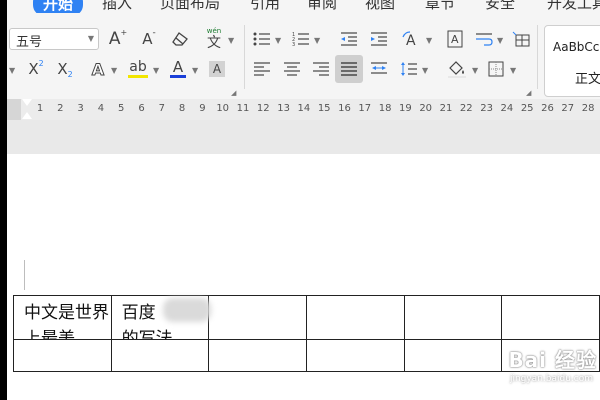  What do you see at coordinates (500, 6) in the screenshot?
I see `tab-security: 安全` at bounding box center [500, 6].